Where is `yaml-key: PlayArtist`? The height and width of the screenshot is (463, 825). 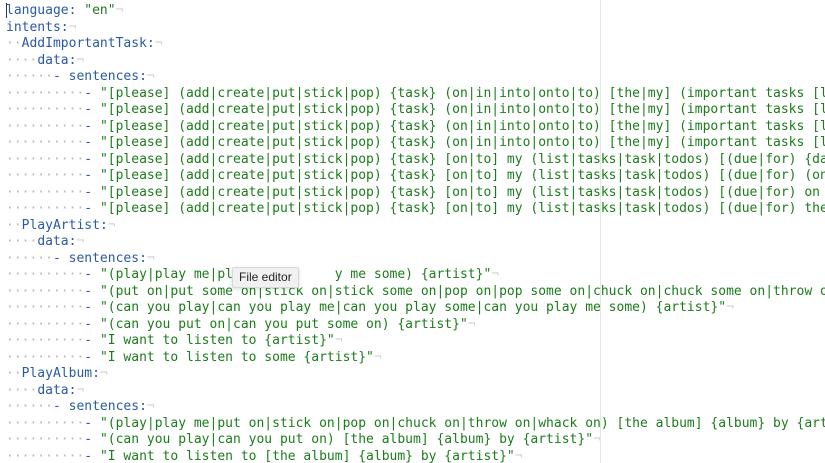 yaml-key: PlayArtist is located at coordinates (60, 225).